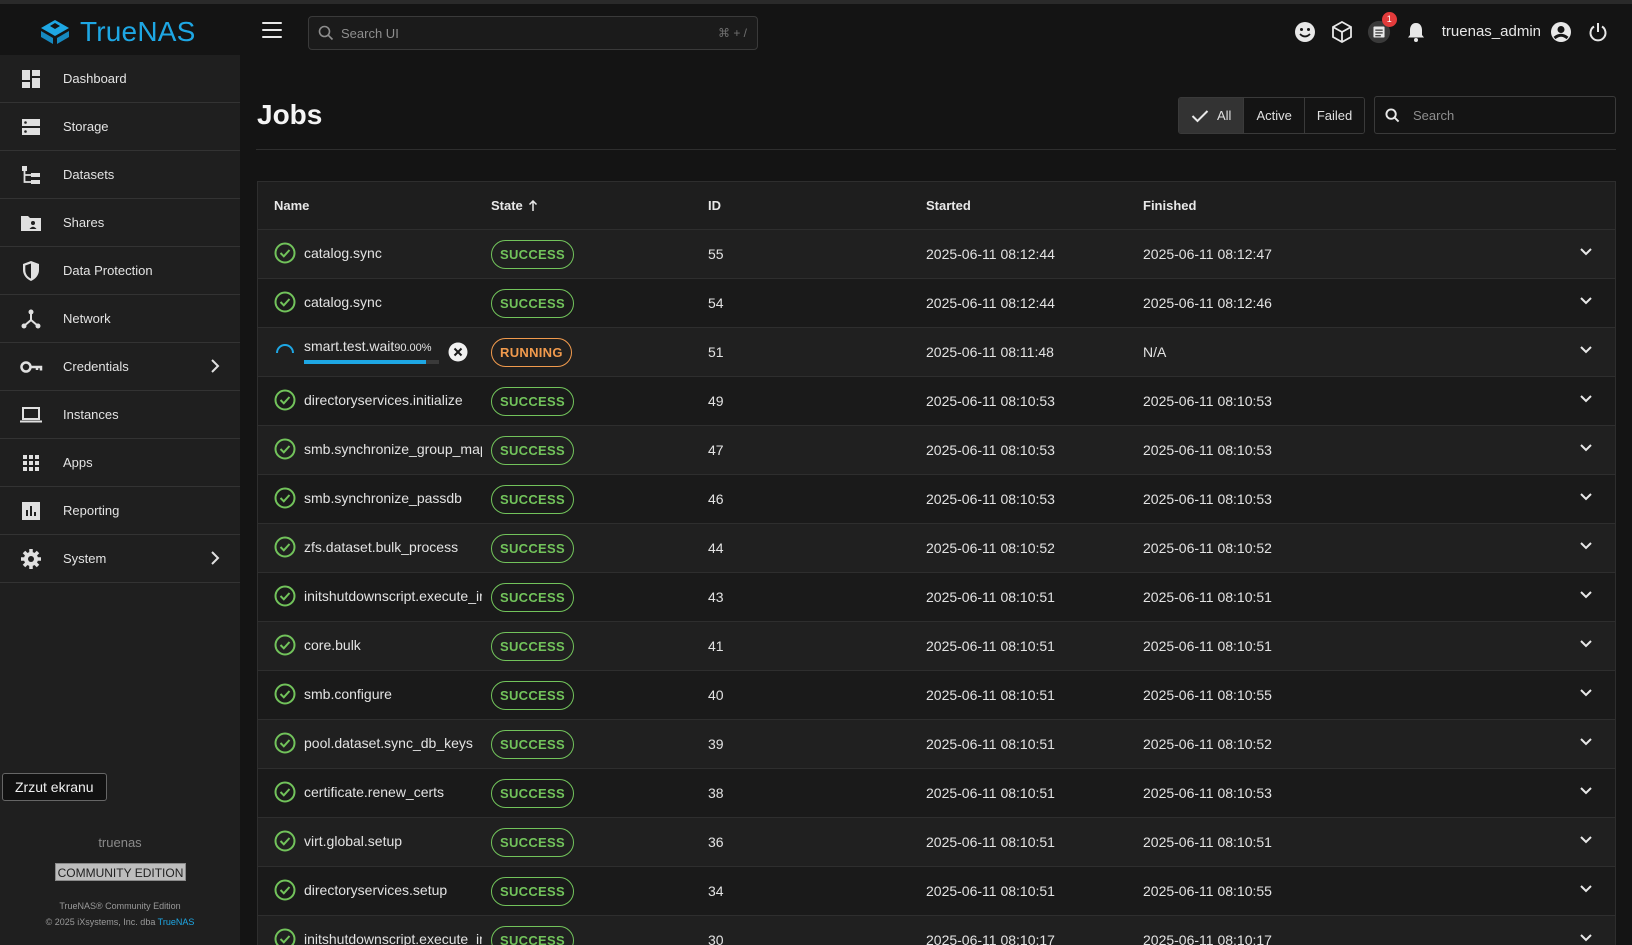 The width and height of the screenshot is (1632, 945). I want to click on sidebar-item-label: Shares, so click(84, 222).